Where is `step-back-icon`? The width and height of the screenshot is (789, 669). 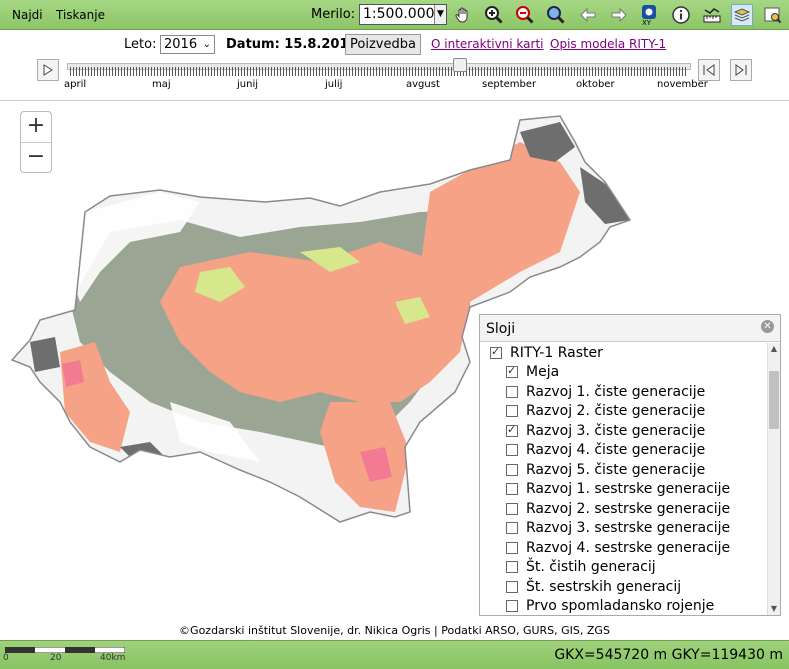
step-back-icon is located at coordinates (709, 70).